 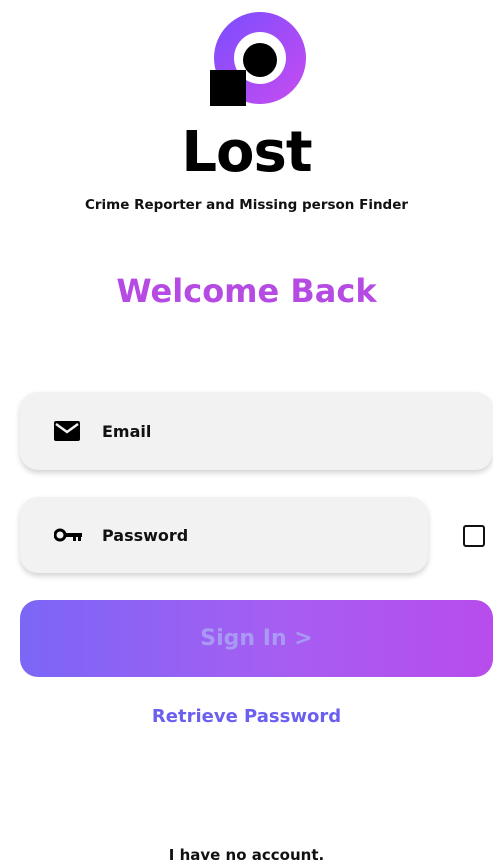 What do you see at coordinates (68, 535) in the screenshot?
I see `key-icon` at bounding box center [68, 535].